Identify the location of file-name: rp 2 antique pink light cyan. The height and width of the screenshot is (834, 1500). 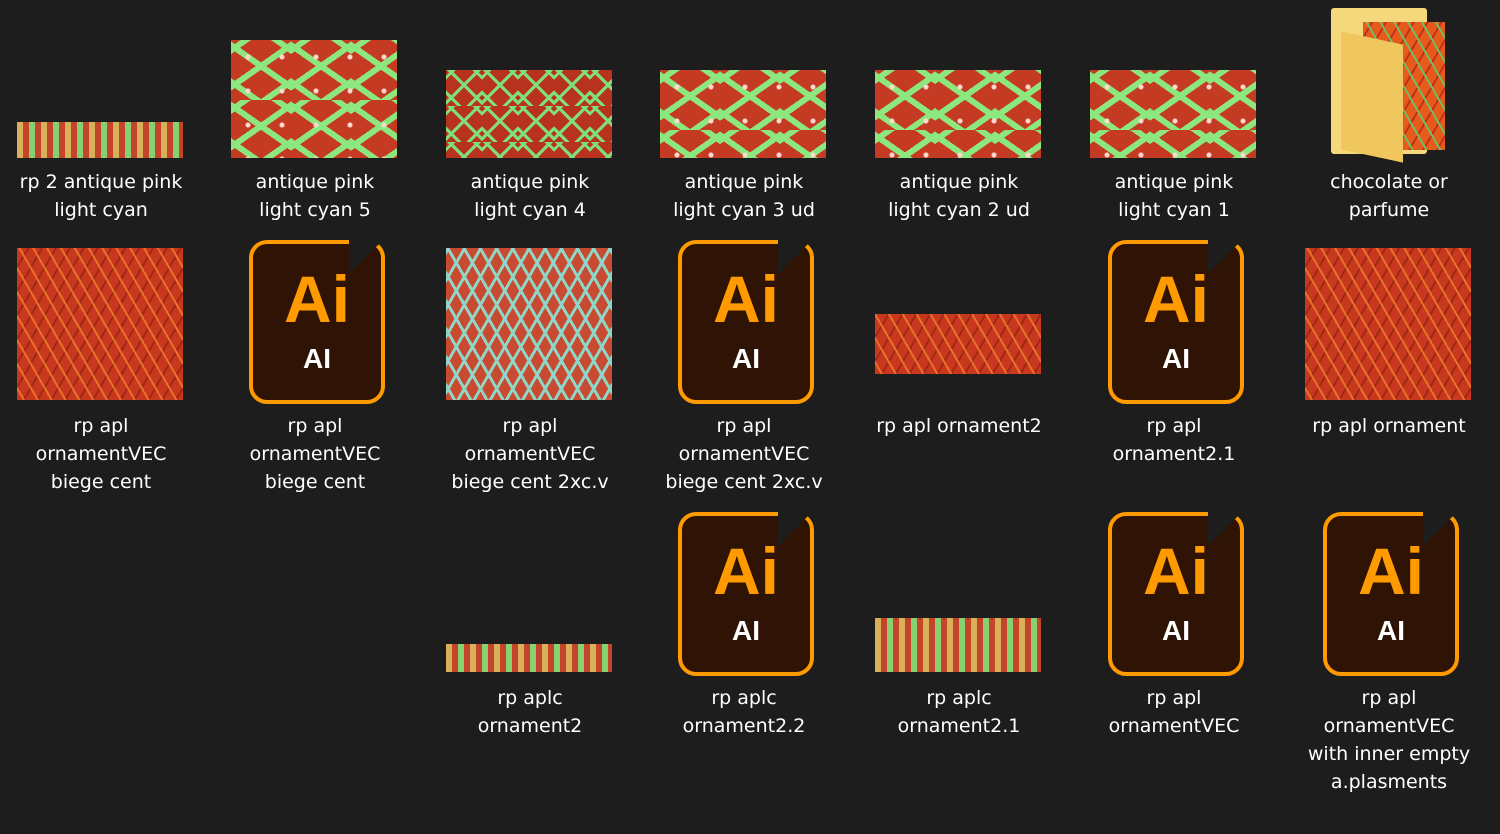
(101, 196).